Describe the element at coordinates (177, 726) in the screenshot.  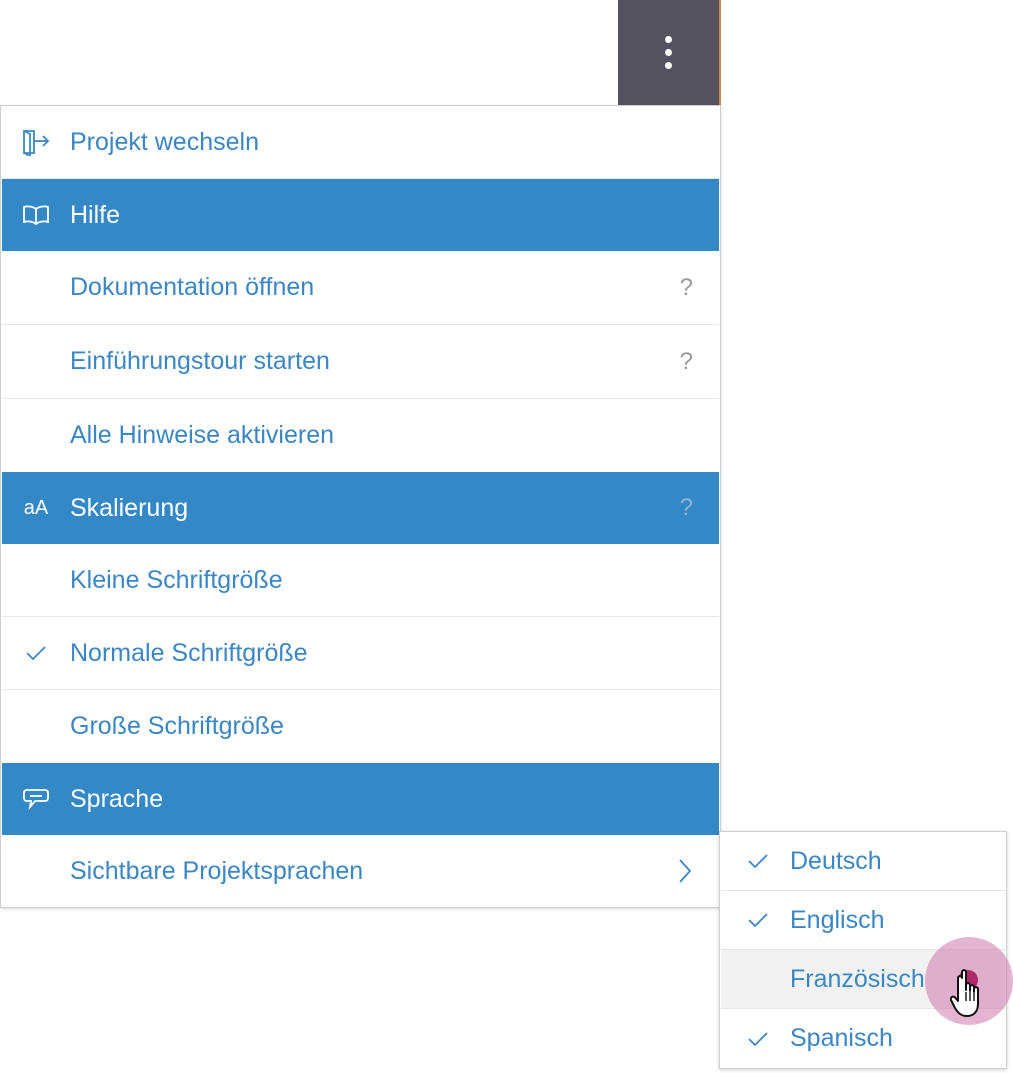
I see `large-font-label: Große Schriftgröße` at that location.